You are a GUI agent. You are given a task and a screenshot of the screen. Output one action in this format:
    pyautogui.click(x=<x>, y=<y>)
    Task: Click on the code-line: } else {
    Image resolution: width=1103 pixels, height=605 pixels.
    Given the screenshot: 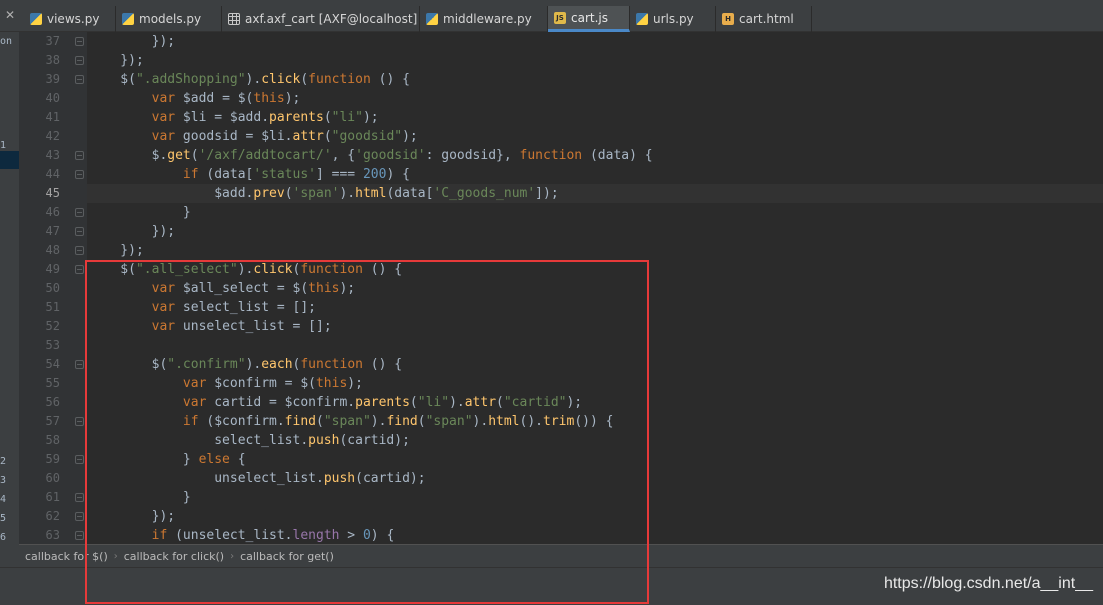 What is the action you would take?
    pyautogui.click(x=166, y=459)
    